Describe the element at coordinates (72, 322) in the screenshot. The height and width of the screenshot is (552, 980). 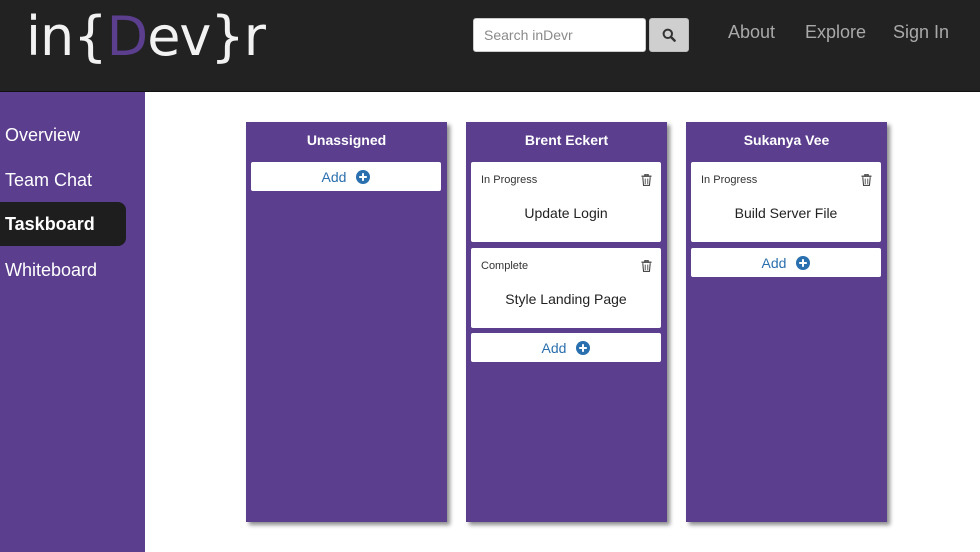
I see `sidebar: Overview Team Chat Taskboard Whiteboard` at that location.